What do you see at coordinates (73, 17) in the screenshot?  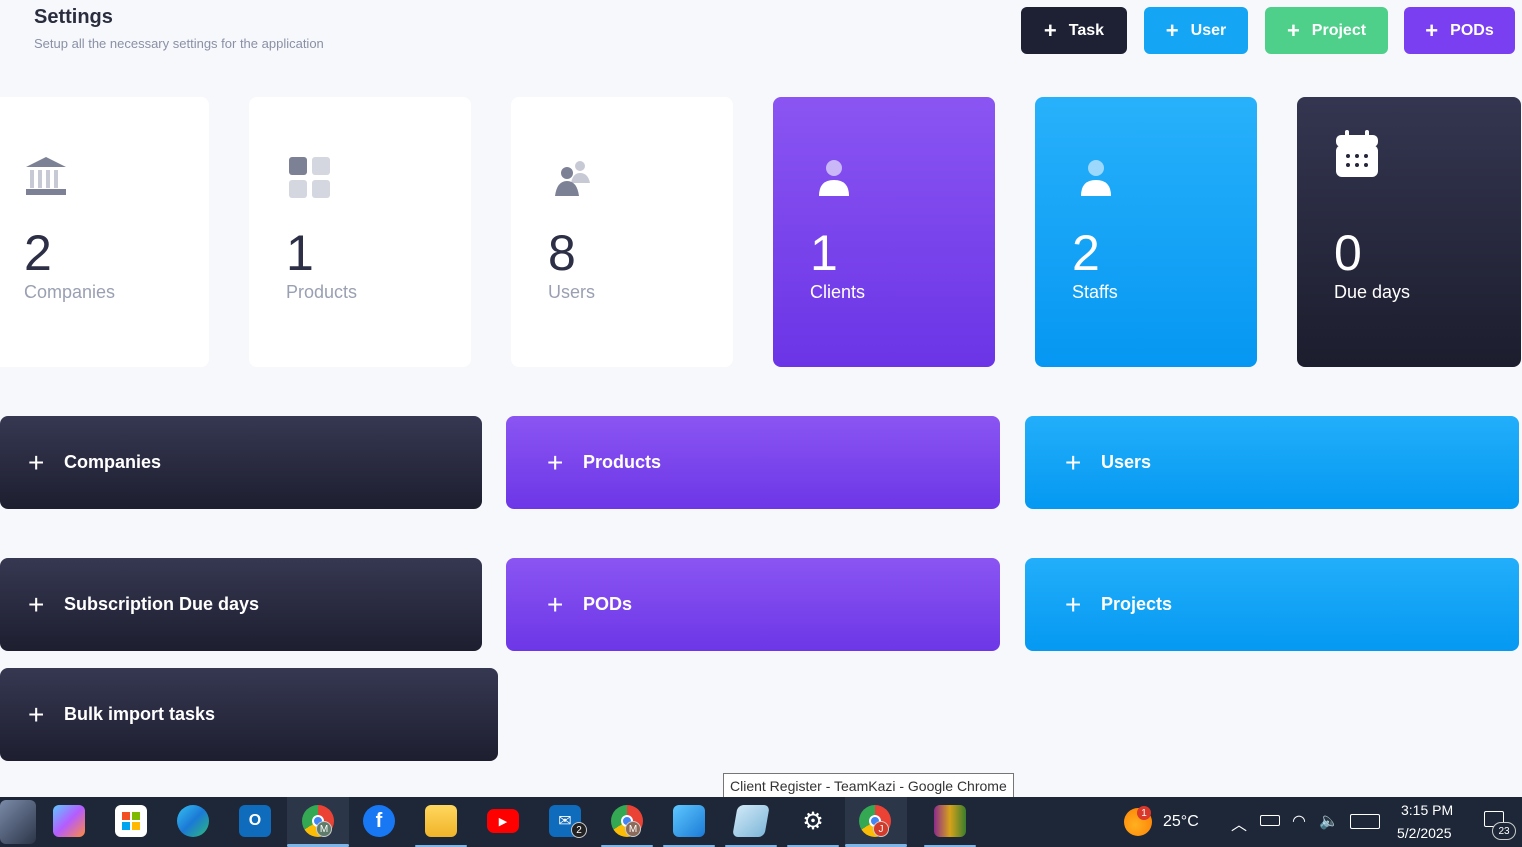 I see `page-title: Settings` at bounding box center [73, 17].